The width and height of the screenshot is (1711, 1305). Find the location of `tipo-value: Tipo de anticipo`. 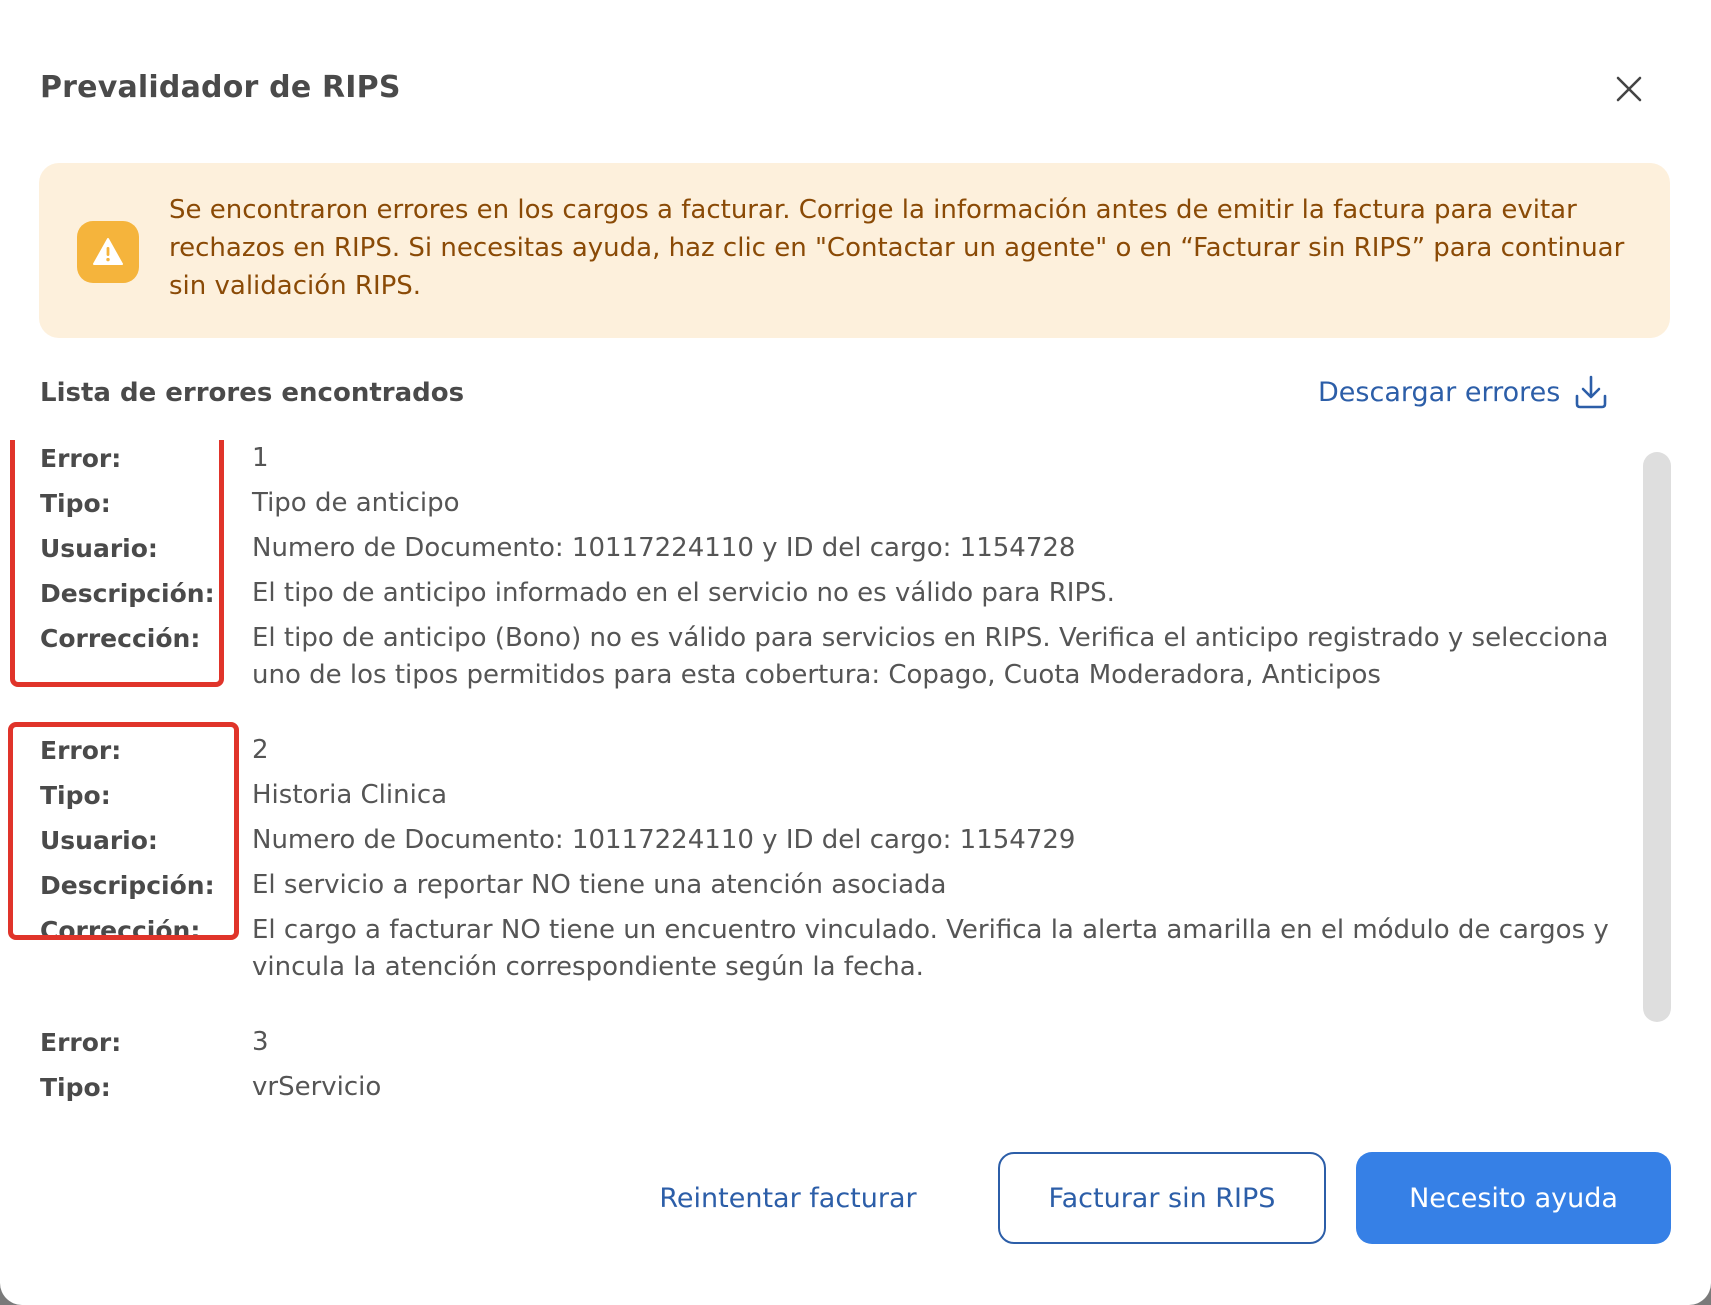

tipo-value: Tipo de anticipo is located at coordinates (356, 503).